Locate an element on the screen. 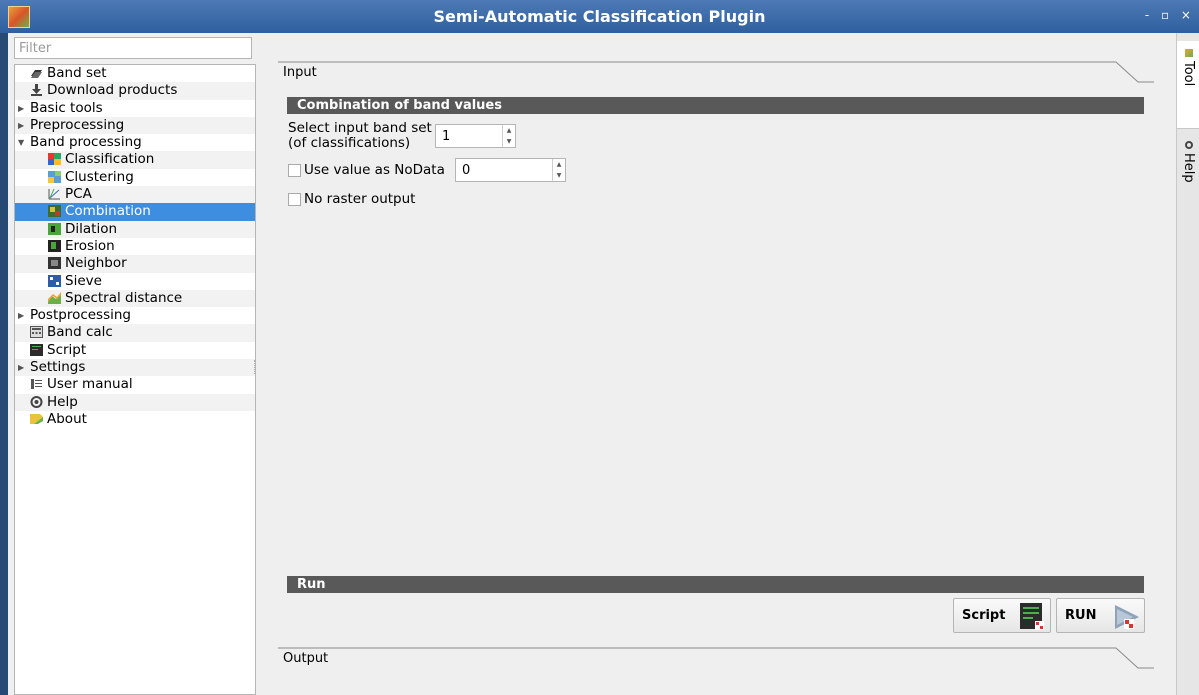 The height and width of the screenshot is (695, 1199). tree-item-user-manual: User manual is located at coordinates (135, 384).